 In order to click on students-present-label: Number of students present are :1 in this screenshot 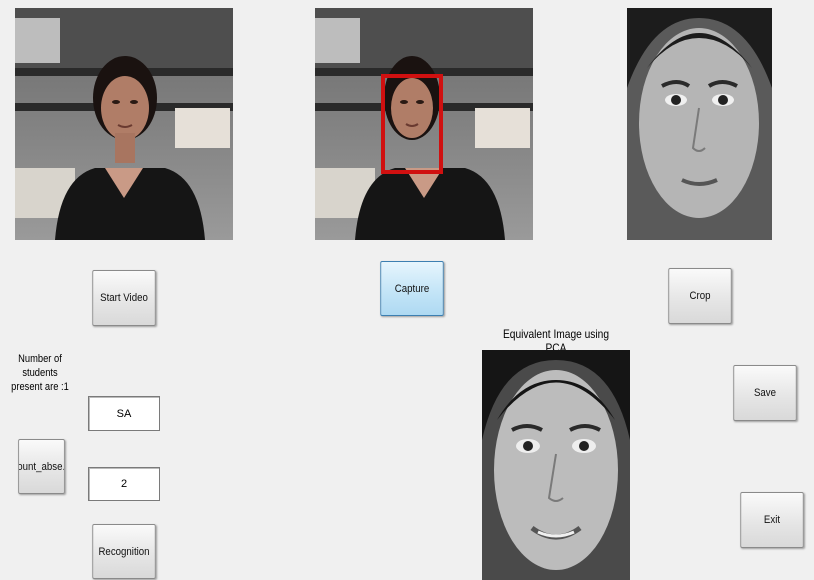, I will do `click(40, 373)`.